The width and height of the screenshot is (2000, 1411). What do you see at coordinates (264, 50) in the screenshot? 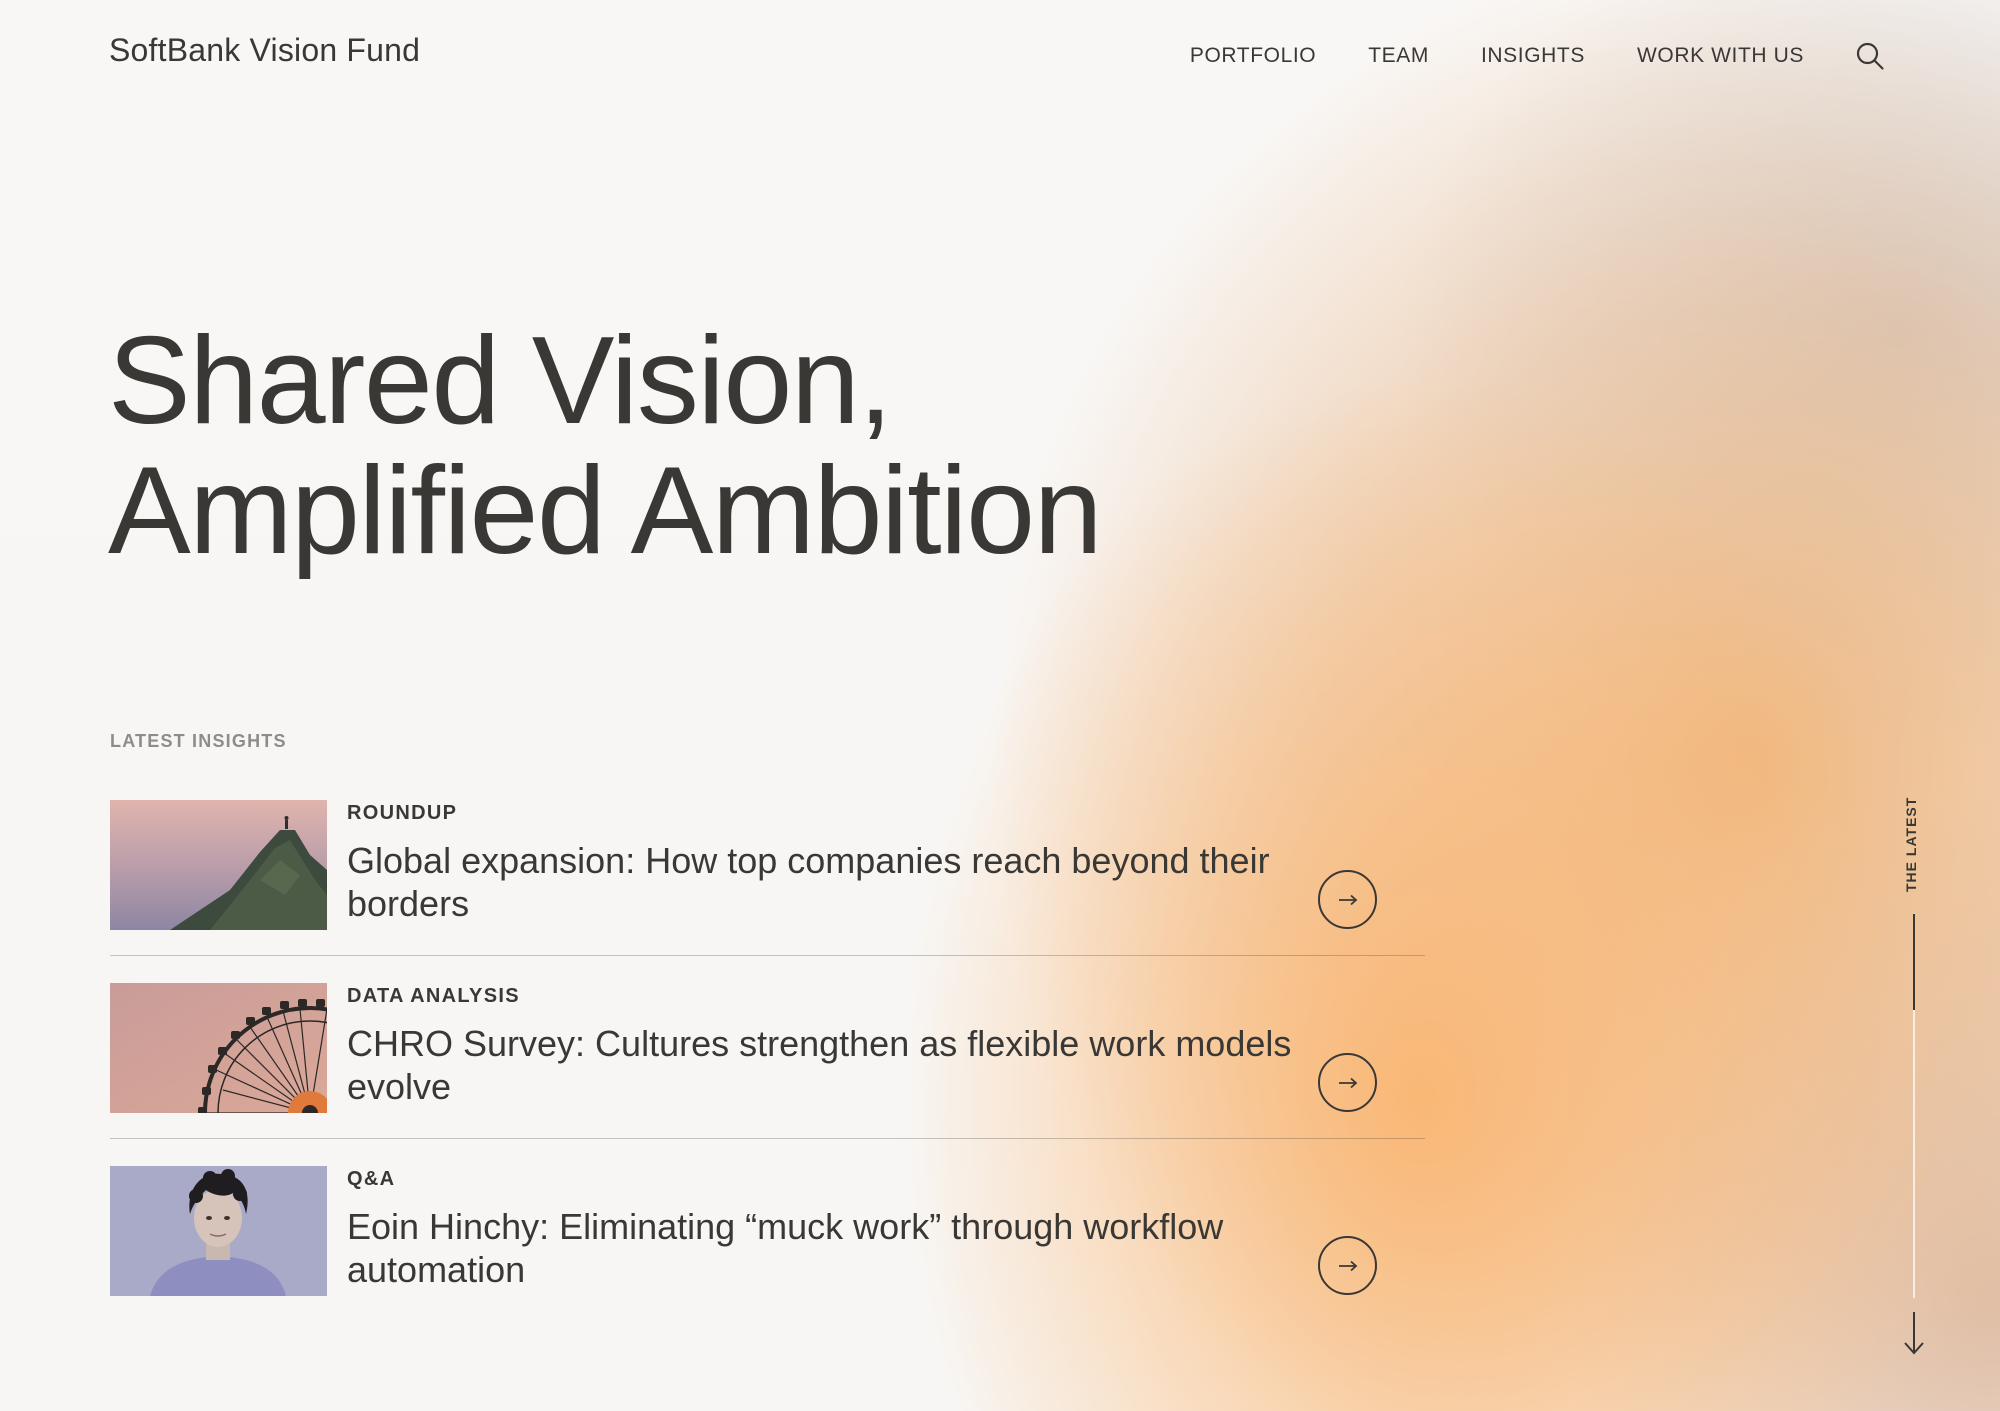
I see `logo: SoftBank Vision Fund` at bounding box center [264, 50].